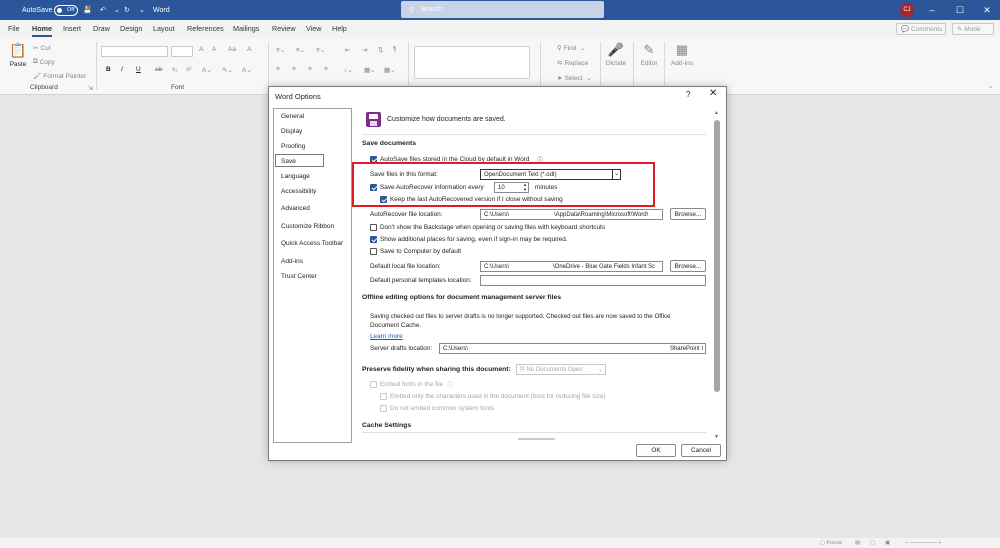 The width and height of the screenshot is (1000, 548). What do you see at coordinates (339, 28) in the screenshot?
I see `tab-help: Help` at bounding box center [339, 28].